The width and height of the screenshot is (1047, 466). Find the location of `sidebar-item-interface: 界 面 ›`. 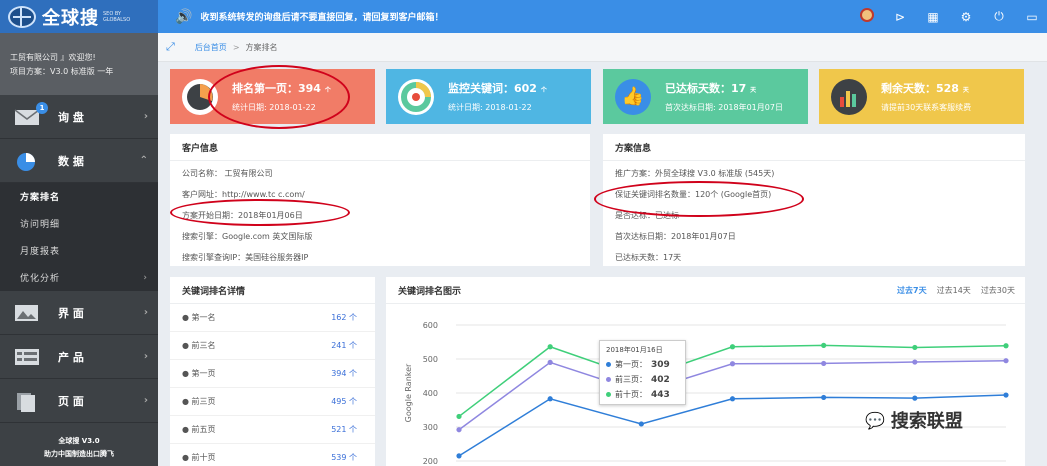

sidebar-item-interface: 界 面 › is located at coordinates (79, 313).